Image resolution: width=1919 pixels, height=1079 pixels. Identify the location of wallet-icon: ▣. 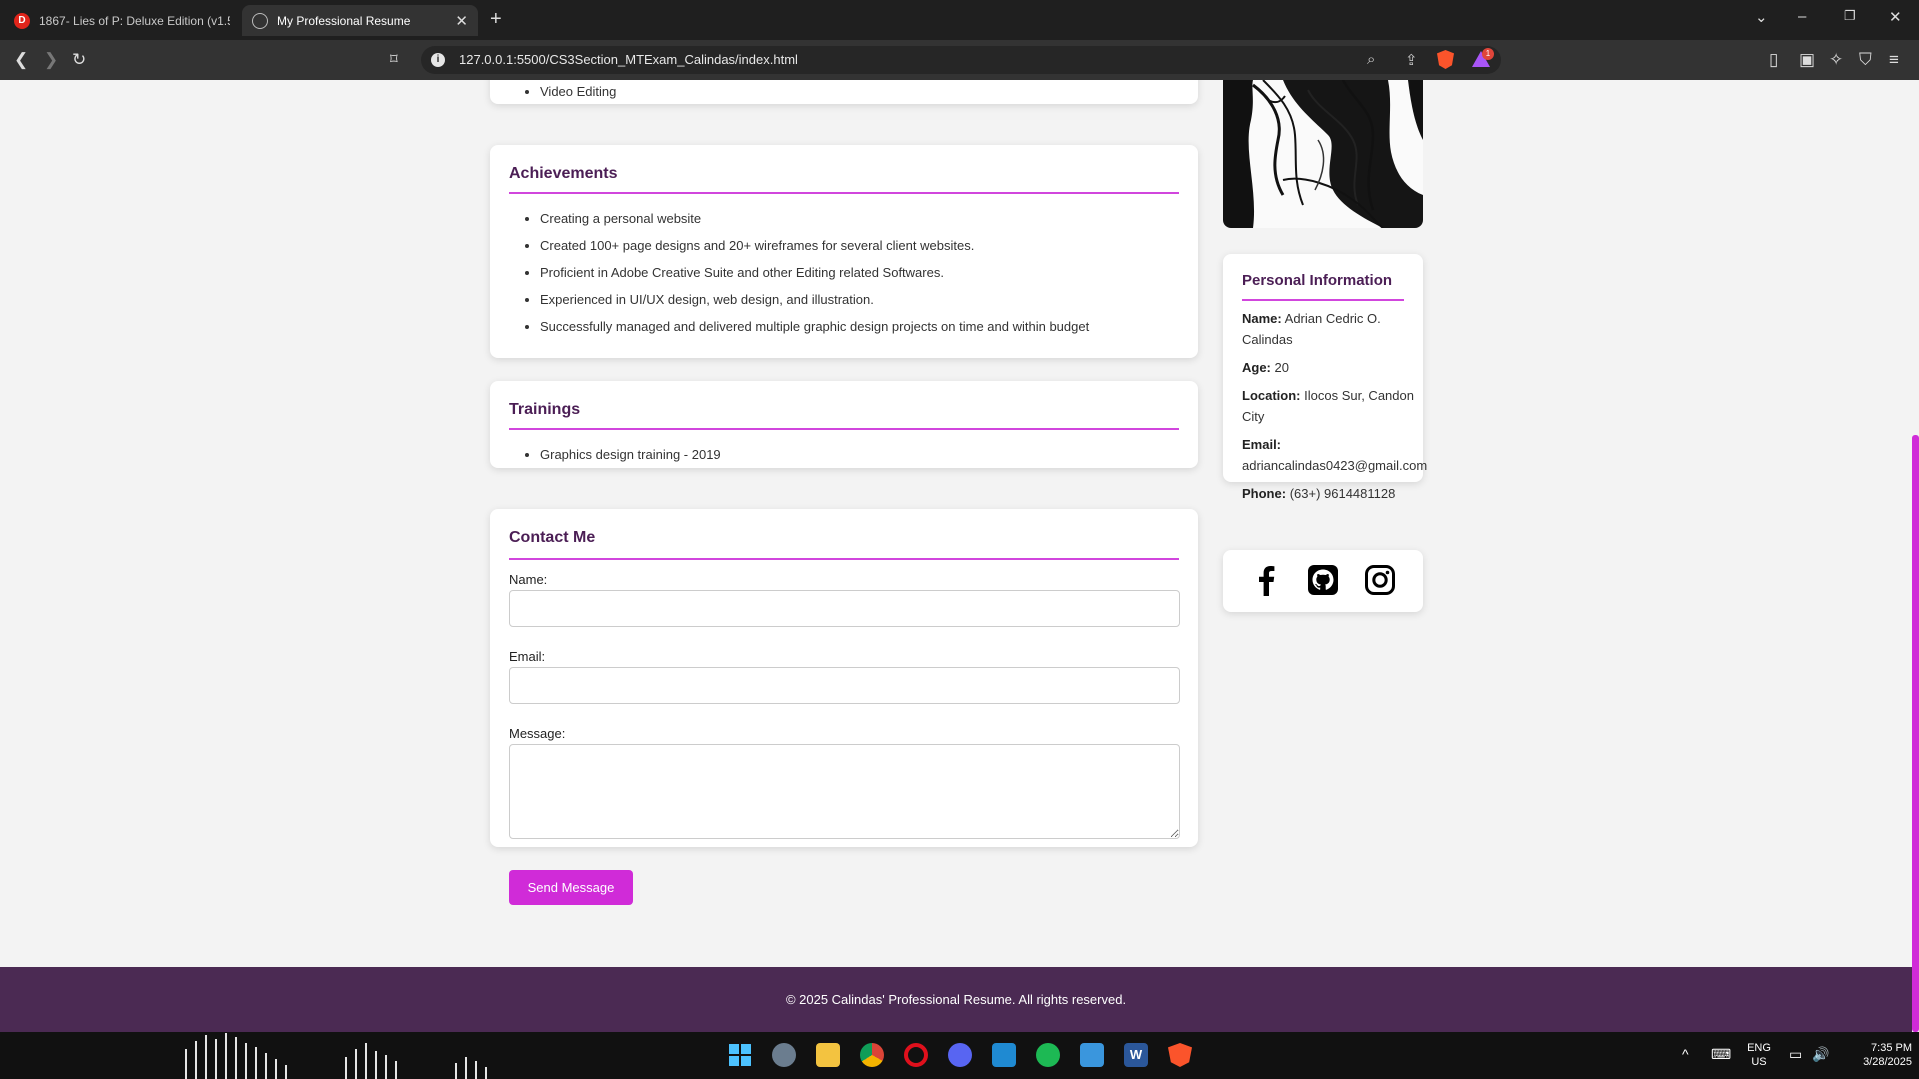
(1807, 60).